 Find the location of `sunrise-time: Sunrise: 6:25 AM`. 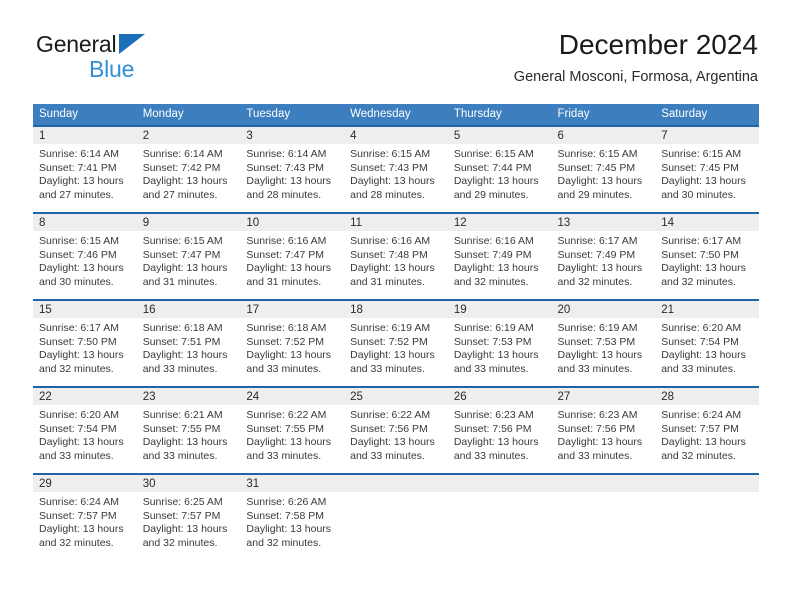

sunrise-time: Sunrise: 6:25 AM is located at coordinates (182, 502).